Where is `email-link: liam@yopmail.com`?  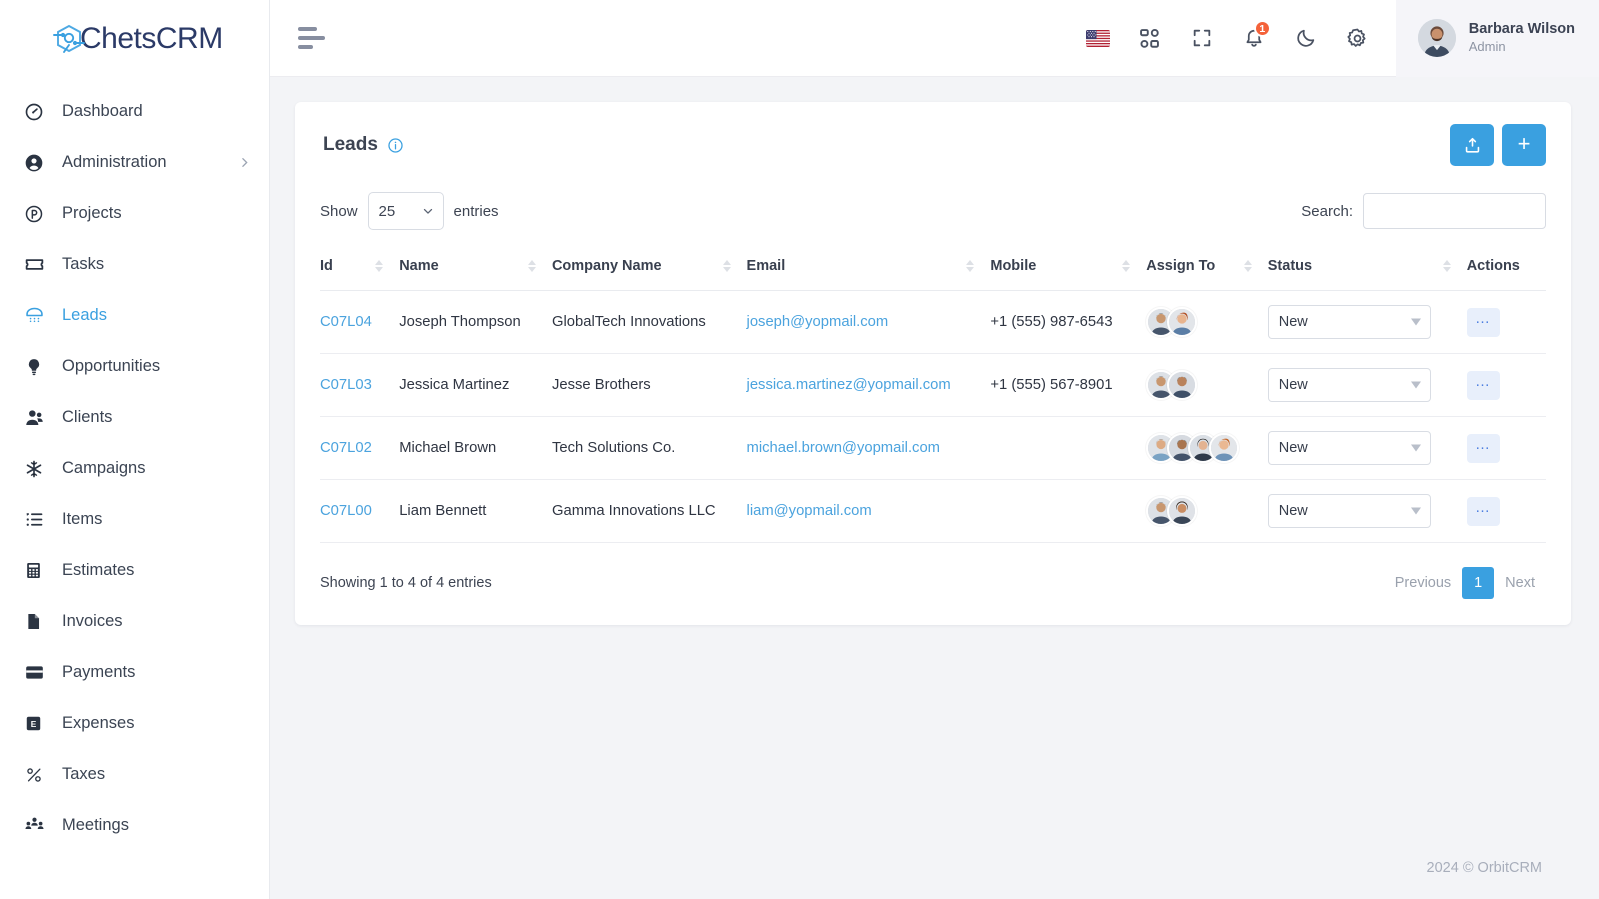 email-link: liam@yopmail.com is located at coordinates (809, 511).